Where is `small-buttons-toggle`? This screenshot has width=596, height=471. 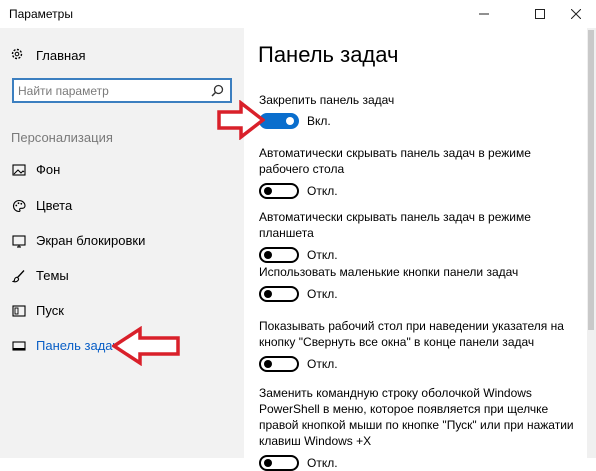 small-buttons-toggle is located at coordinates (279, 294).